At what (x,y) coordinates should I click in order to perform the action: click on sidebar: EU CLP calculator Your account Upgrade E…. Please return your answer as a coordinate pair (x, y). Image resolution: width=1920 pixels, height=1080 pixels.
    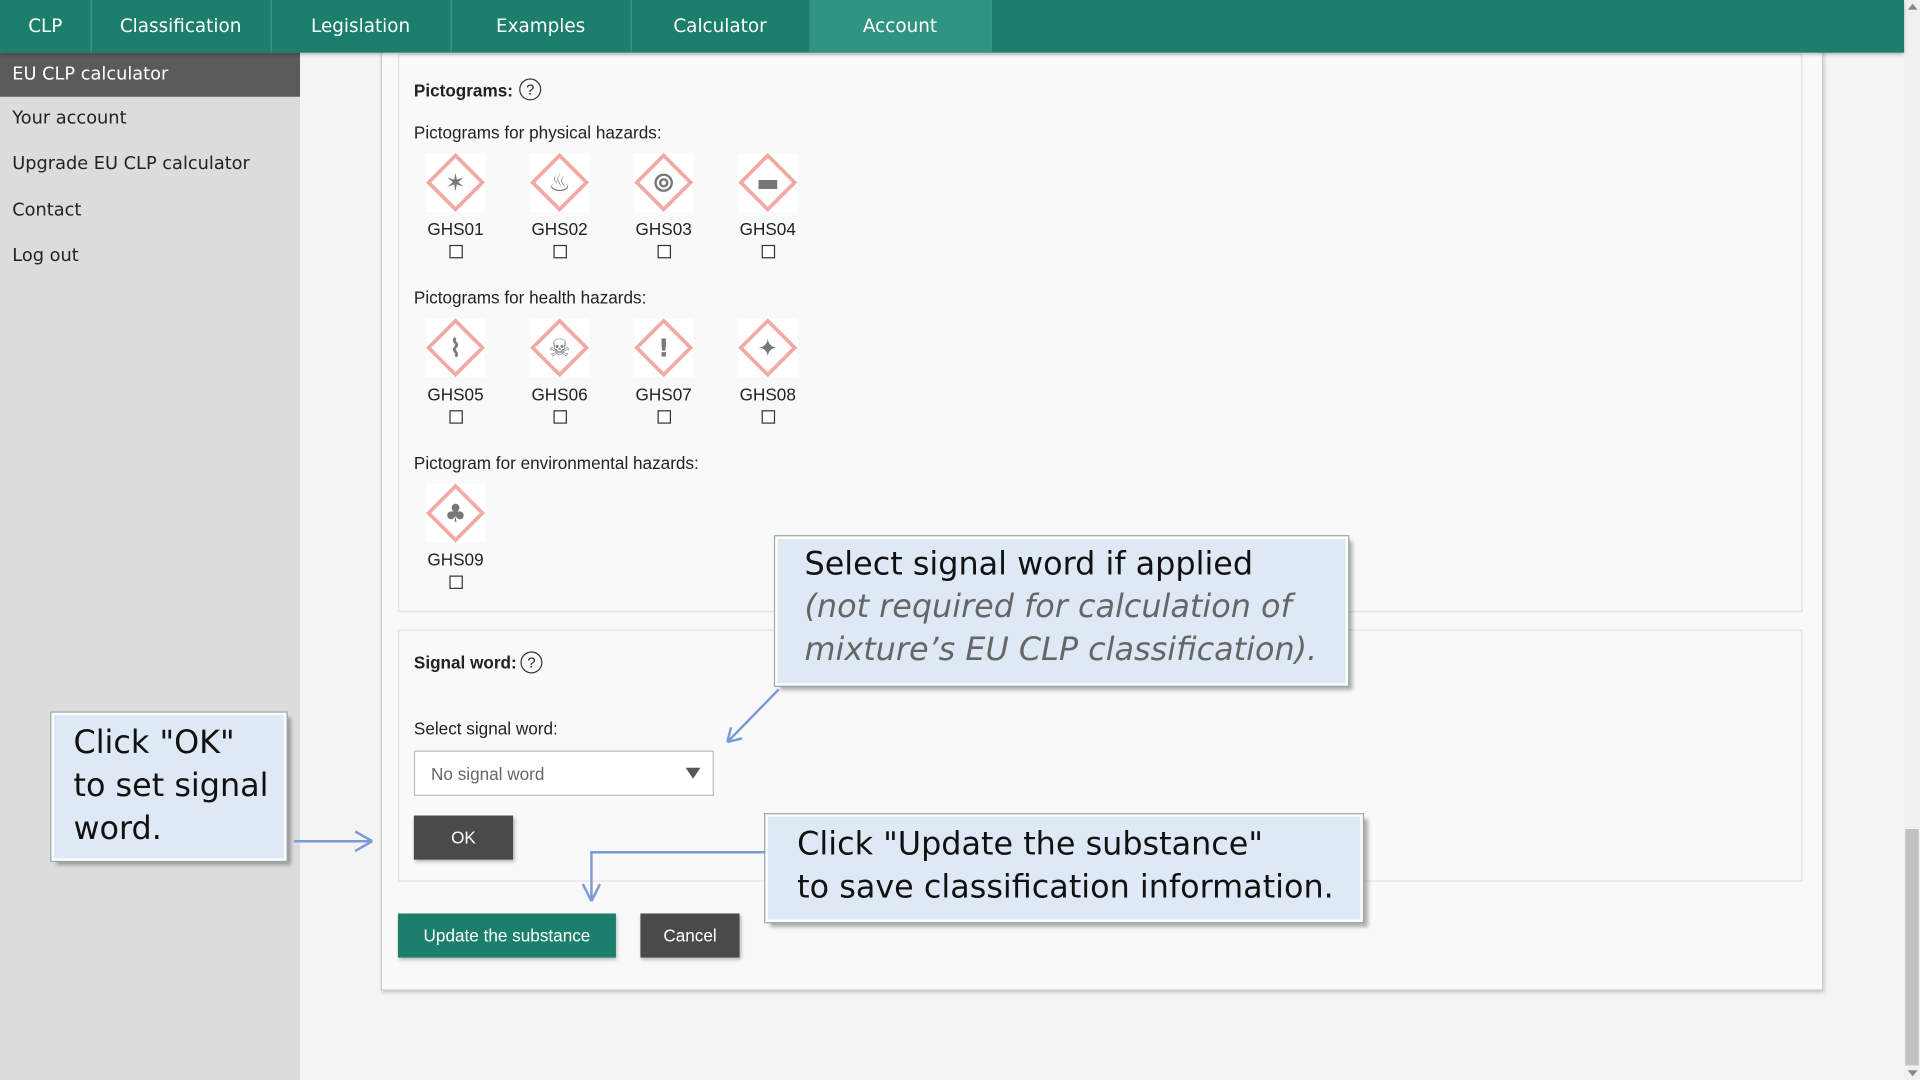
    Looking at the image, I should click on (150, 566).